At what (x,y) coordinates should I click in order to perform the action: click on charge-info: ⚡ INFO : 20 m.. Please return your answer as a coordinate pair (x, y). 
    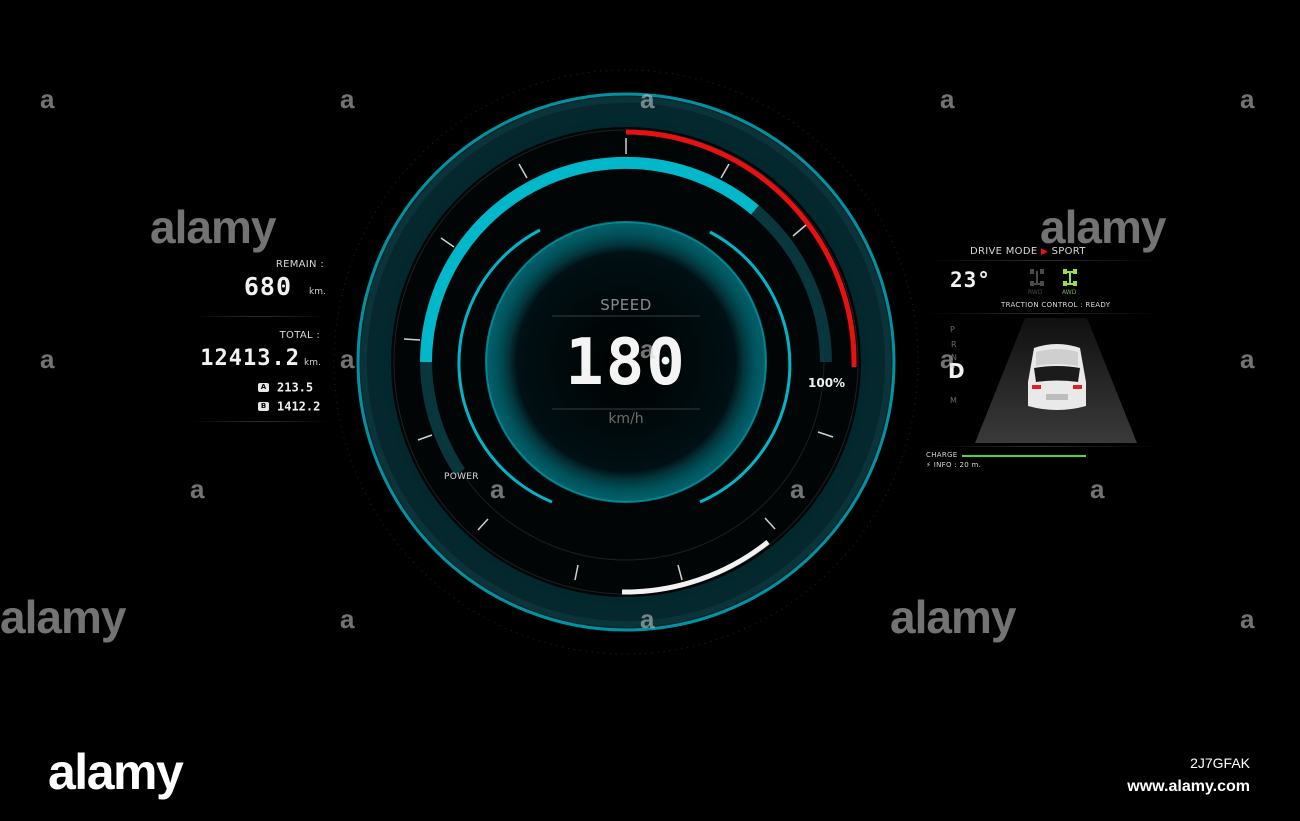
    Looking at the image, I should click on (953, 465).